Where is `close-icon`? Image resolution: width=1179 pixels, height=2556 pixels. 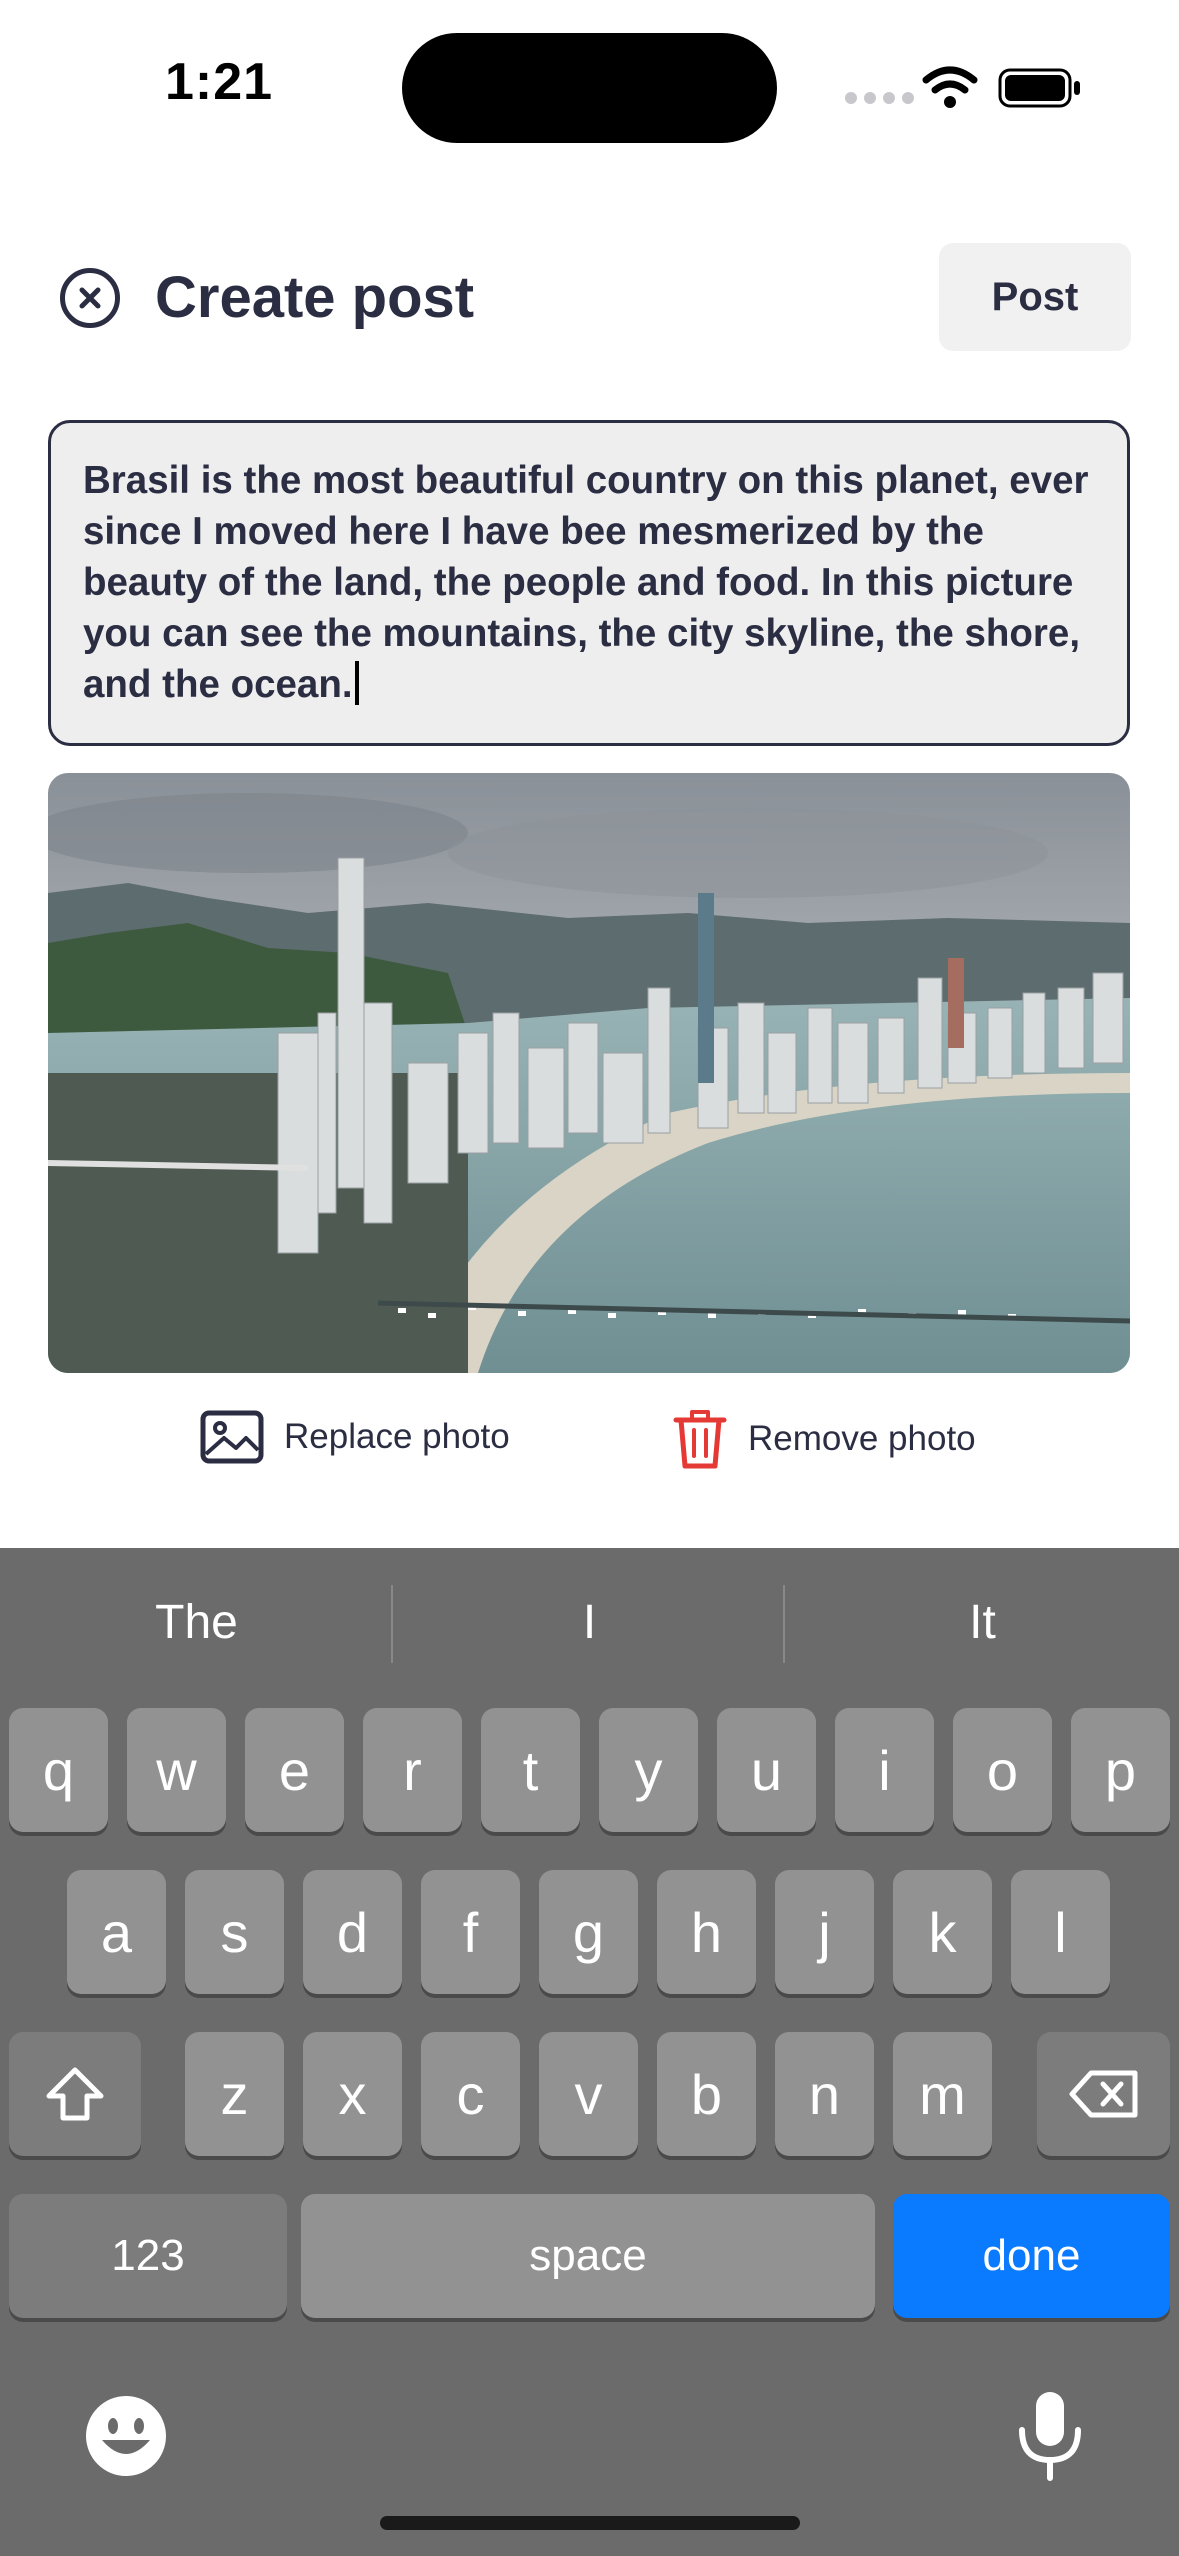
close-icon is located at coordinates (90, 298).